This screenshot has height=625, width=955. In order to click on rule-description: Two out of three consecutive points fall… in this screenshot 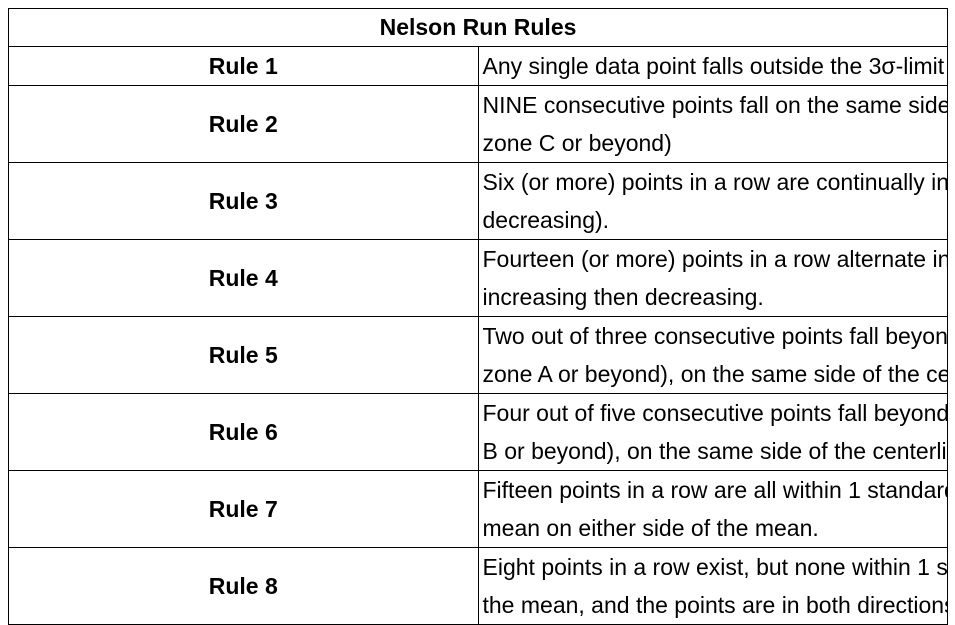, I will do `click(712, 355)`.